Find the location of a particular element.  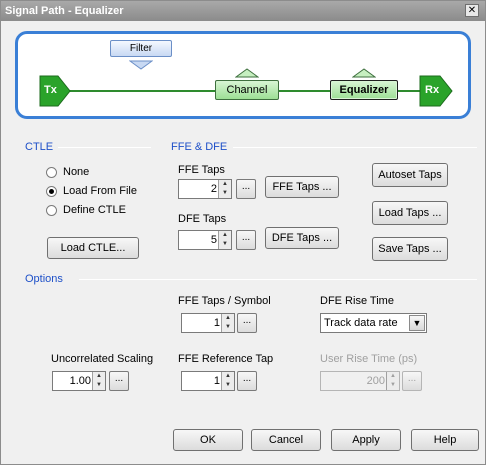

uncorrelated-scaling-value: 1.00 is located at coordinates (80, 381).